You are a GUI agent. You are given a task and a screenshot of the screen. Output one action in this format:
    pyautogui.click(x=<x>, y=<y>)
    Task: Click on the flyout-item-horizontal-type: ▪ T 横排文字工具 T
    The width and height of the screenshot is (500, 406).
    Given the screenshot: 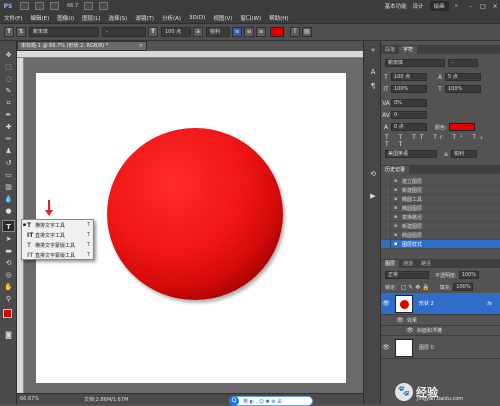 What is the action you would take?
    pyautogui.click(x=57, y=225)
    